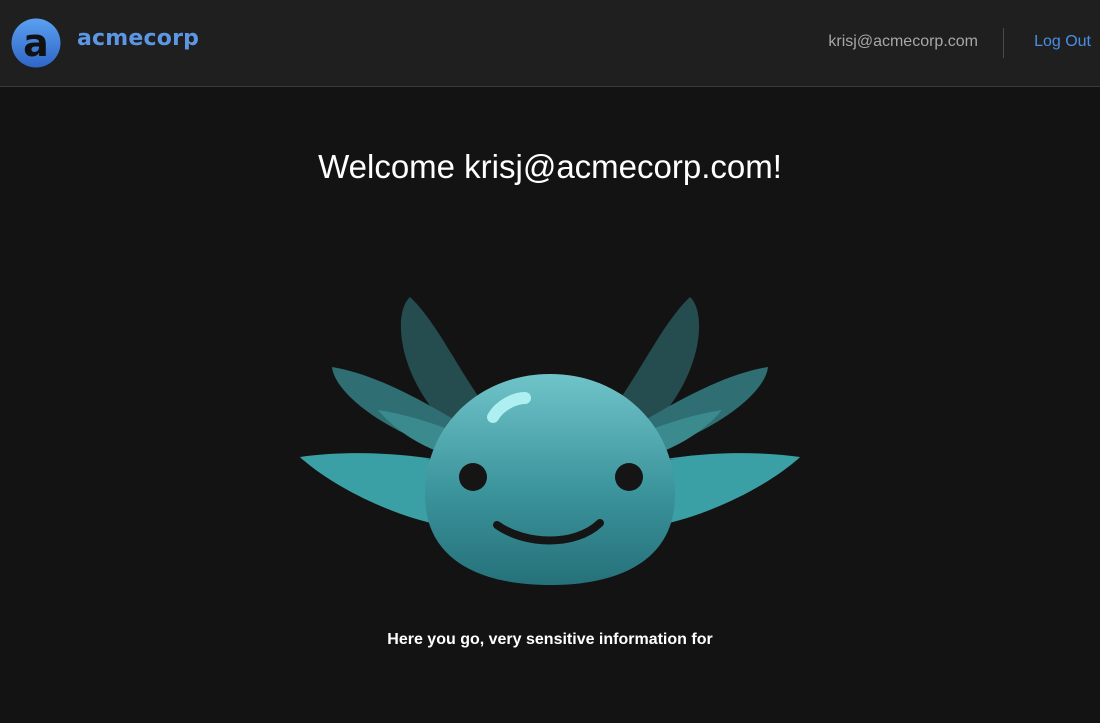 This screenshot has width=1100, height=723. What do you see at coordinates (1062, 42) in the screenshot?
I see `logout-link: Log Out` at bounding box center [1062, 42].